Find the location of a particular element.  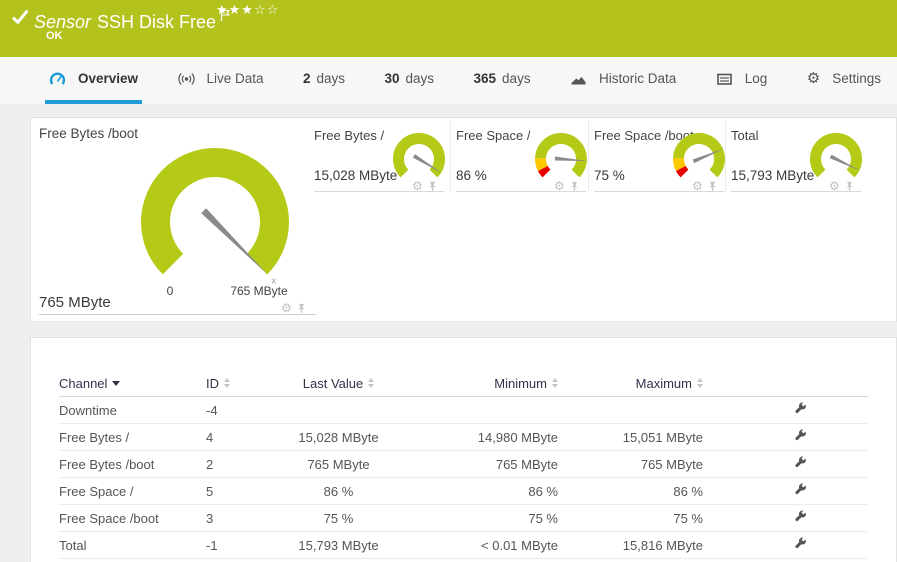

tab-label: Log is located at coordinates (756, 78).